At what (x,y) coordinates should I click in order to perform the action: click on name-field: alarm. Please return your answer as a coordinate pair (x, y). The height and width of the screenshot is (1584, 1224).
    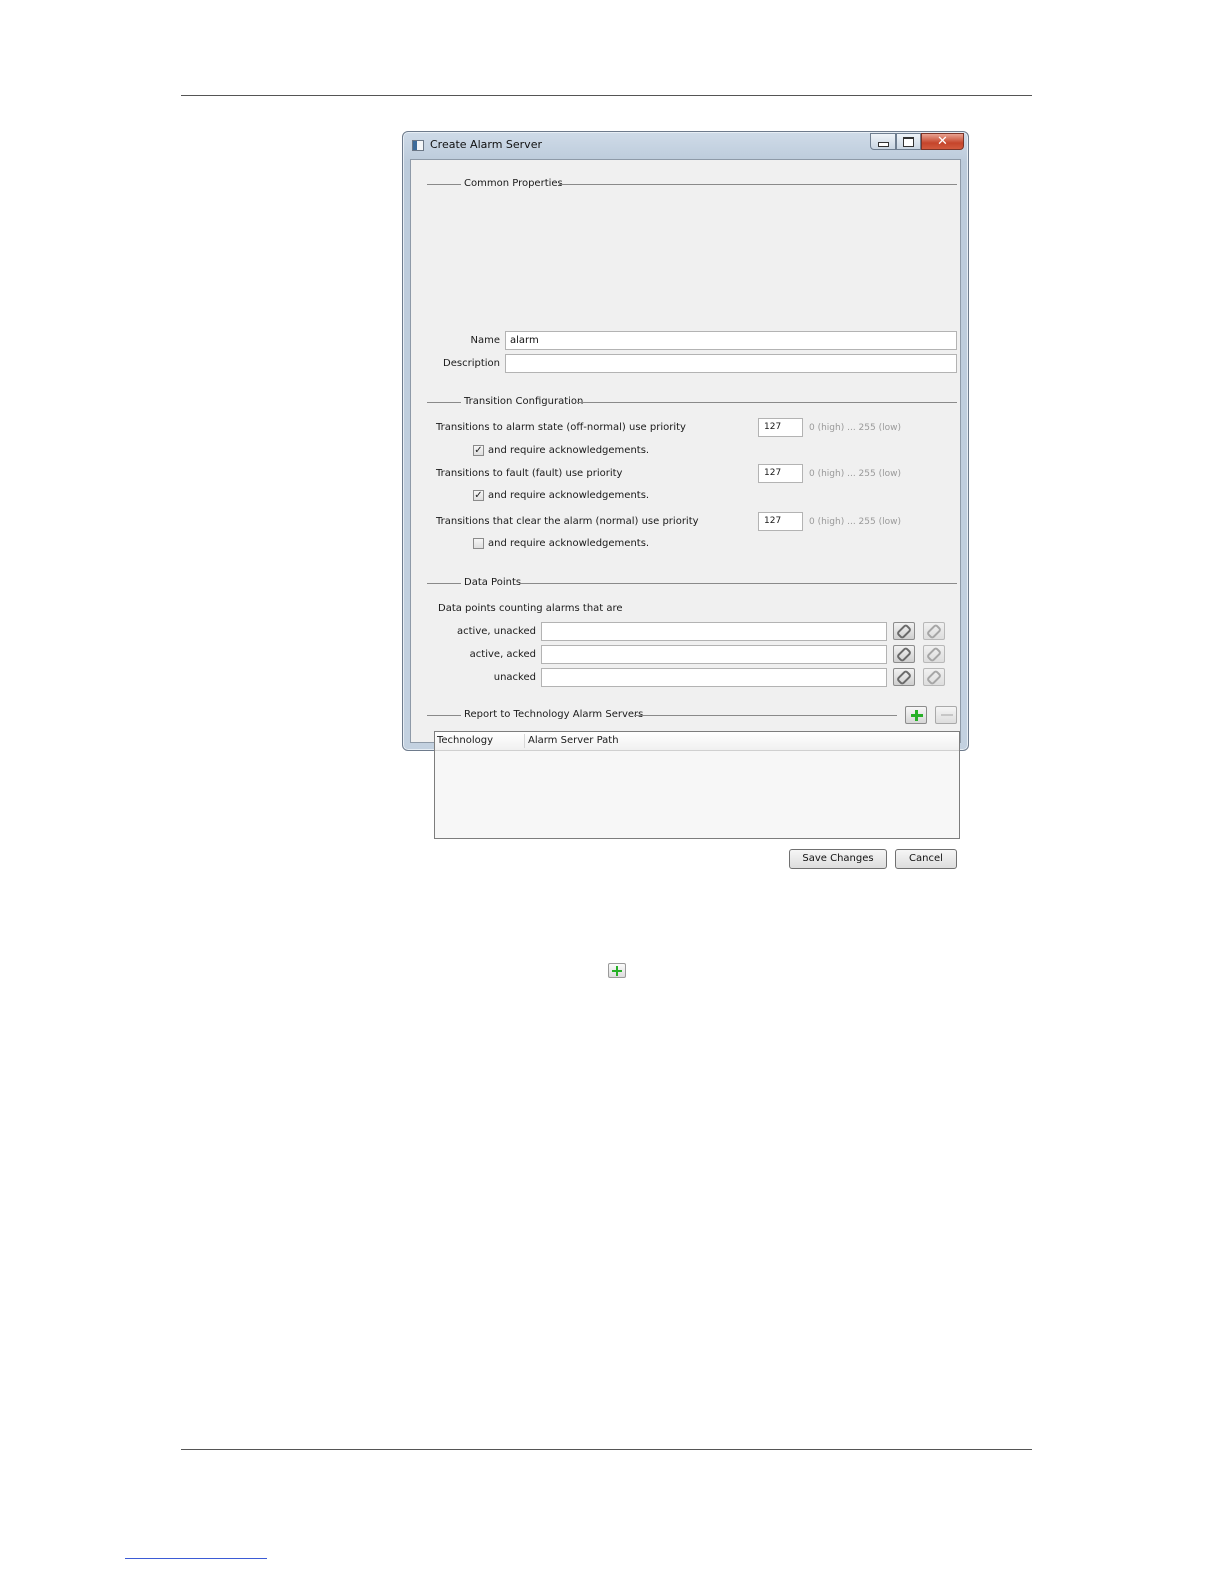
    Looking at the image, I should click on (731, 340).